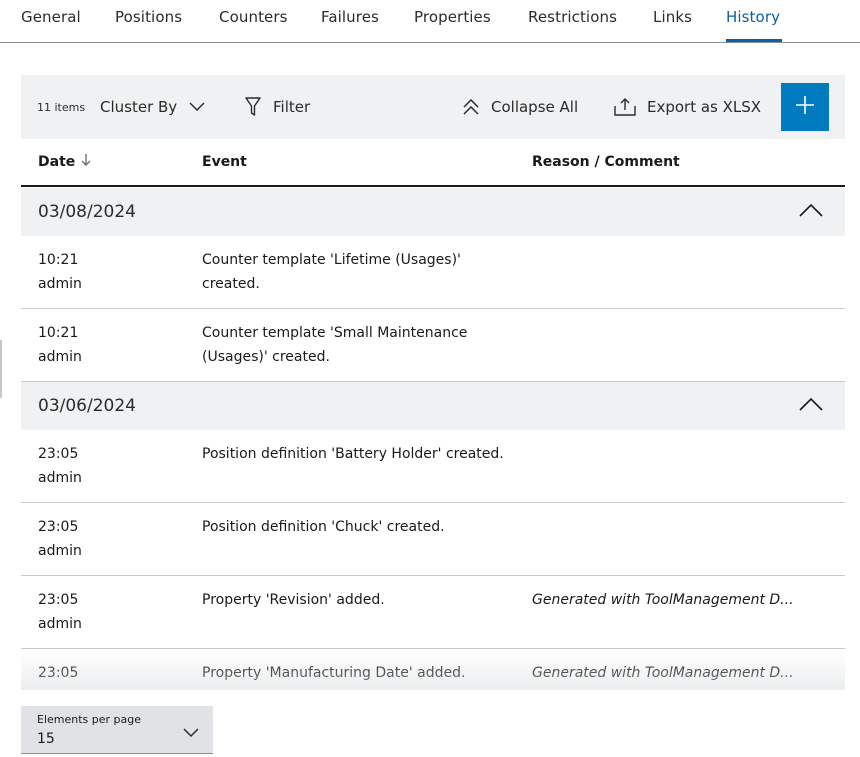  I want to click on elements-per-page-select: Elements per page 15, so click(117, 730).